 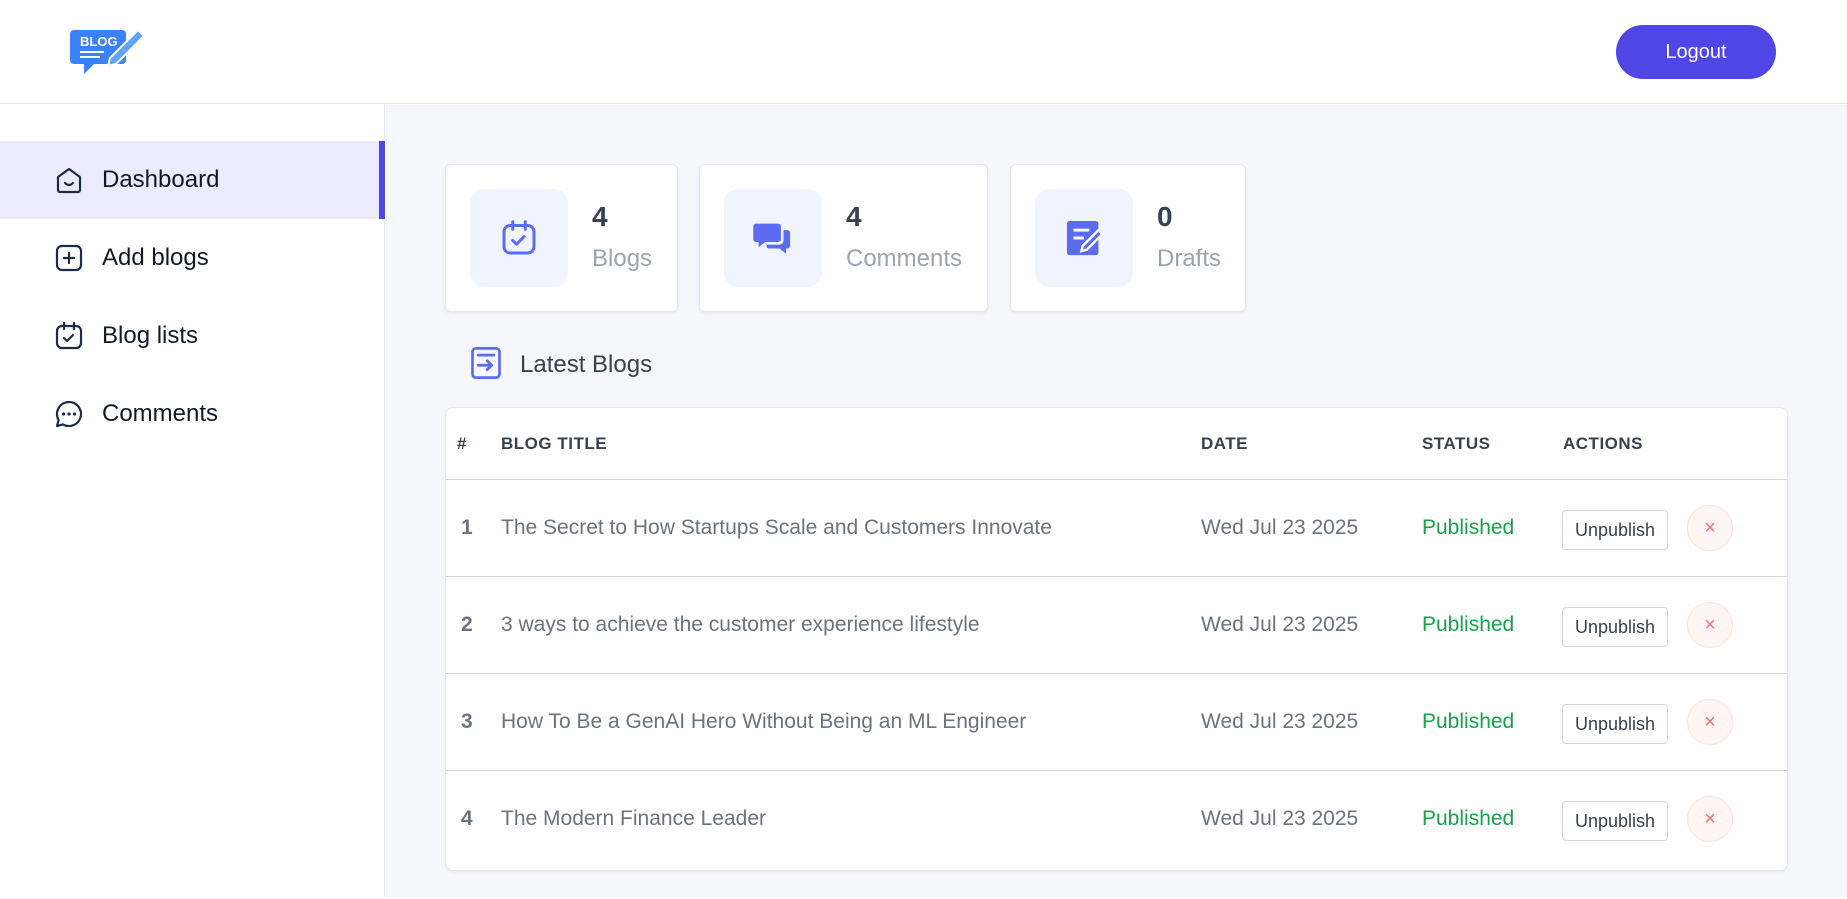 What do you see at coordinates (467, 624) in the screenshot?
I see `row-number: 2` at bounding box center [467, 624].